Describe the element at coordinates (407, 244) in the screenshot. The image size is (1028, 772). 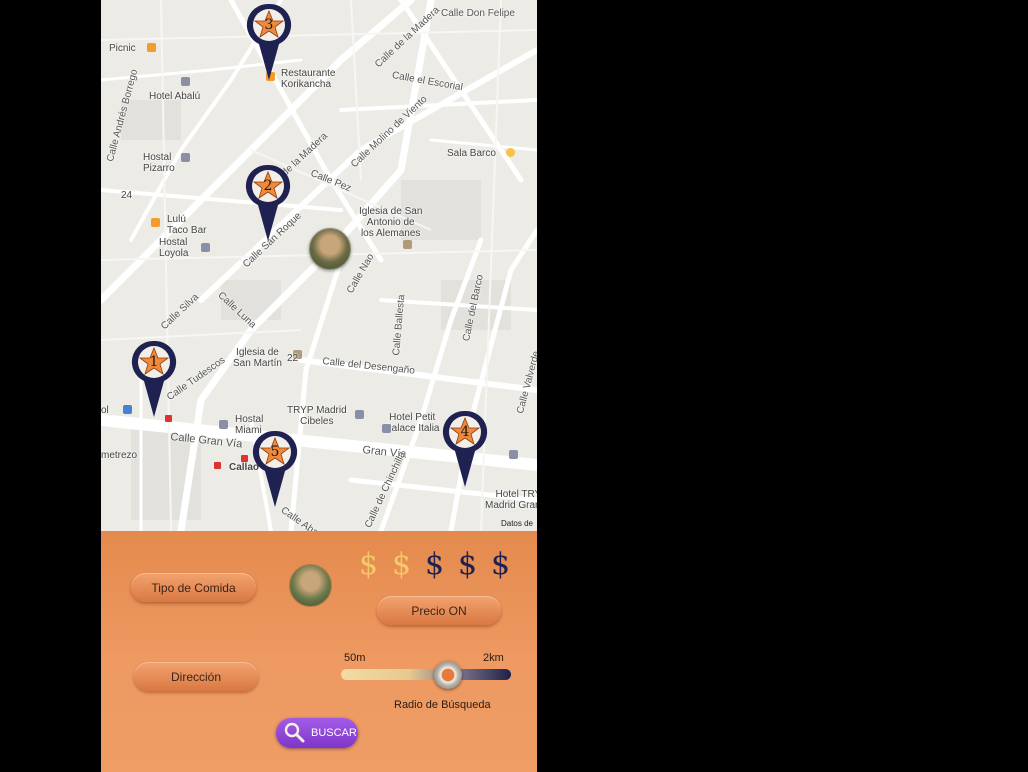
I see `church-icon` at that location.